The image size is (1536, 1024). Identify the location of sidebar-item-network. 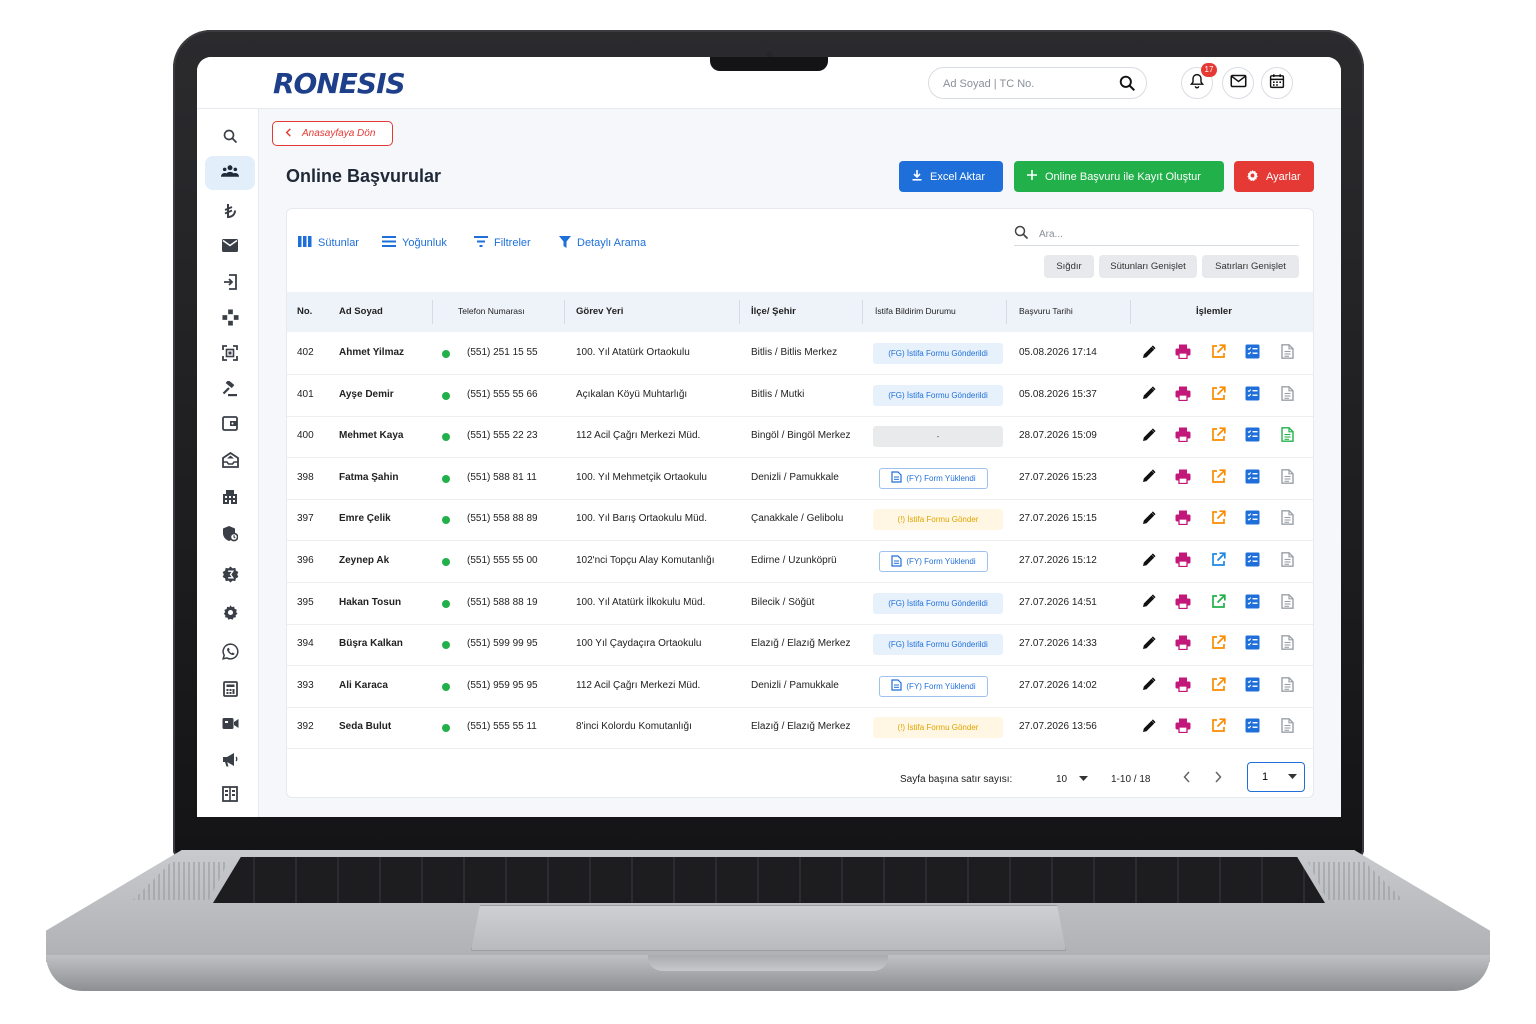
(230, 320).